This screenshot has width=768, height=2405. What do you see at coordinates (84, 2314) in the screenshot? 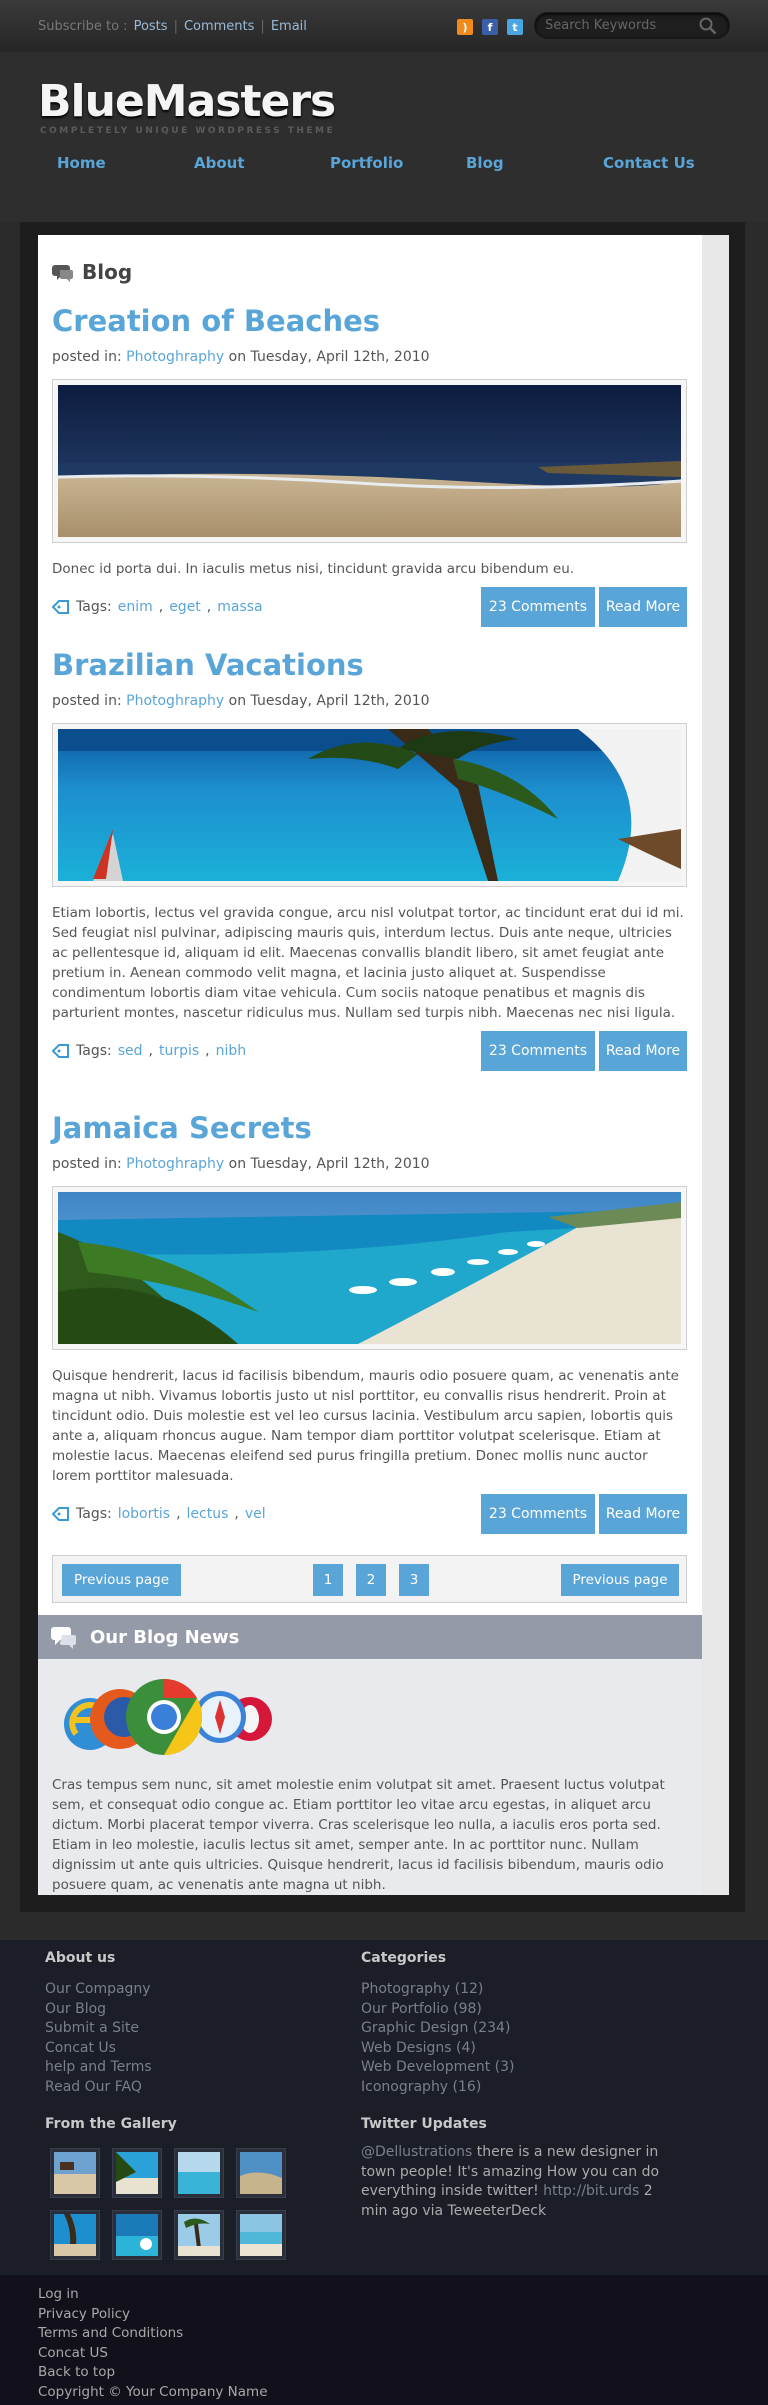
I see `privacy-link: Privacy Policy` at bounding box center [84, 2314].